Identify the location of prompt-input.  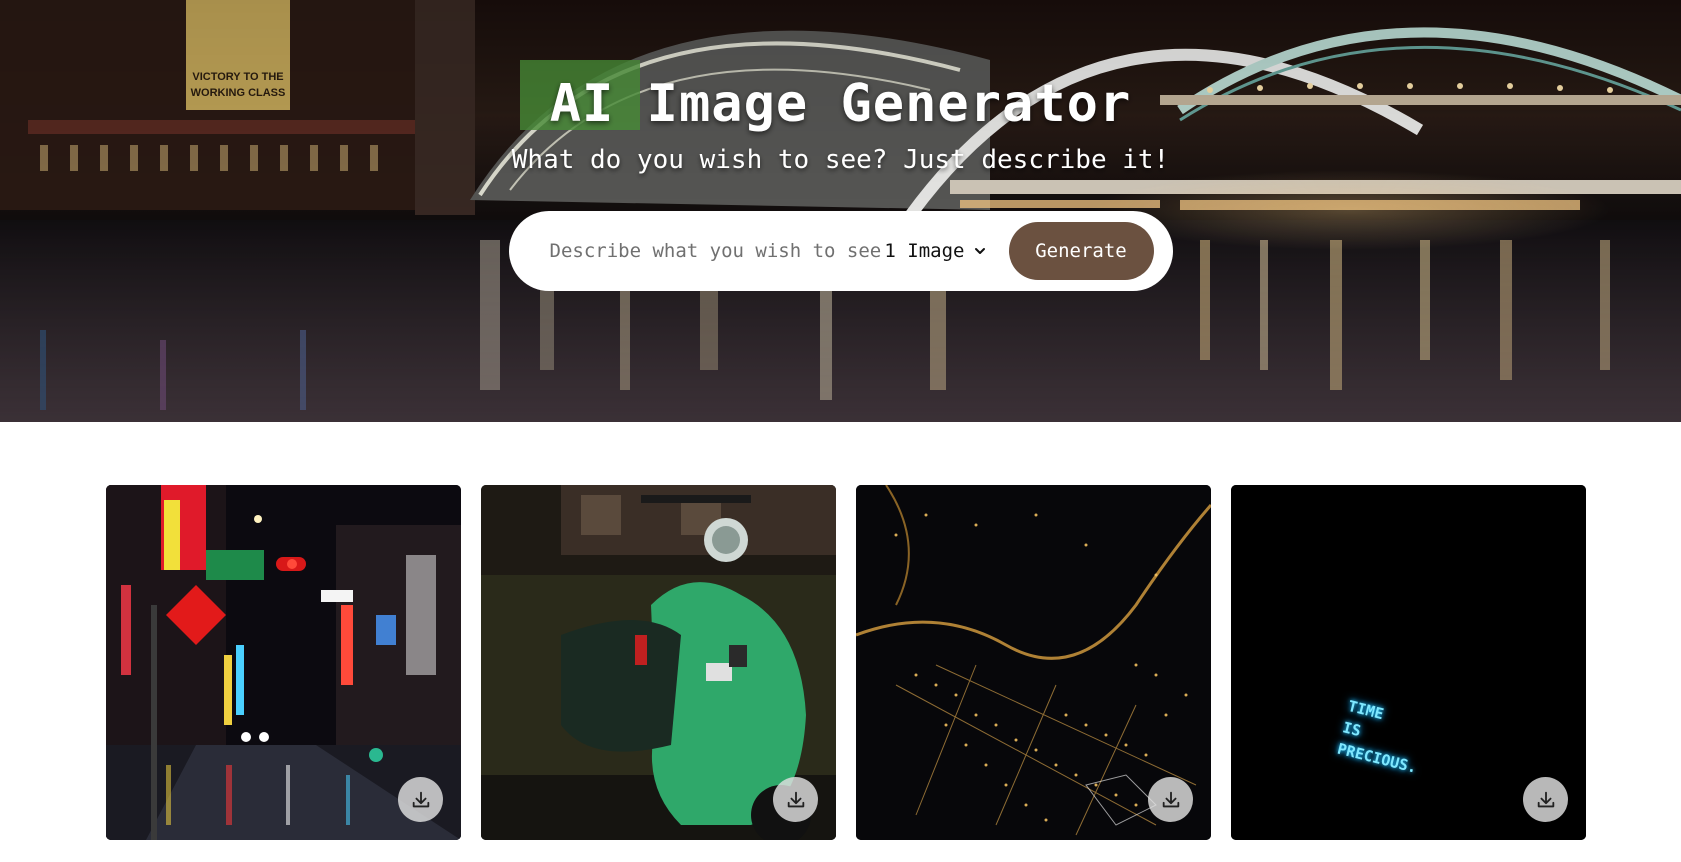
(717, 251).